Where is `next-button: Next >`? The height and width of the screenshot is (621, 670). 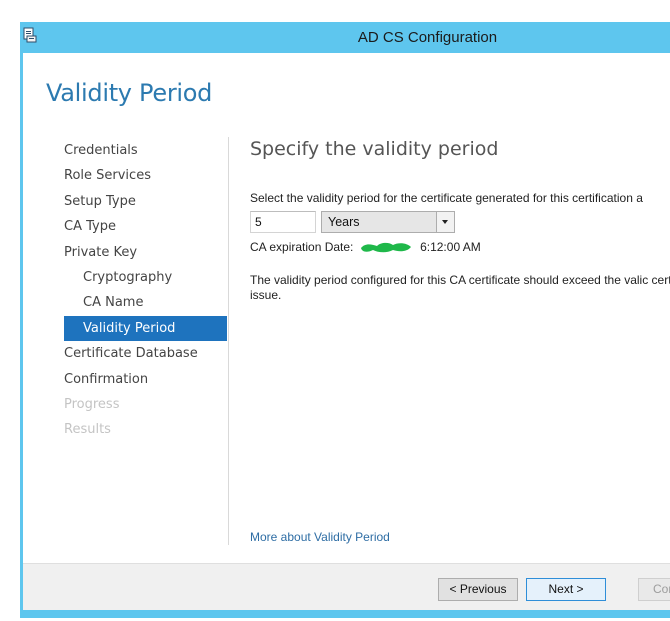
next-button: Next > is located at coordinates (566, 589).